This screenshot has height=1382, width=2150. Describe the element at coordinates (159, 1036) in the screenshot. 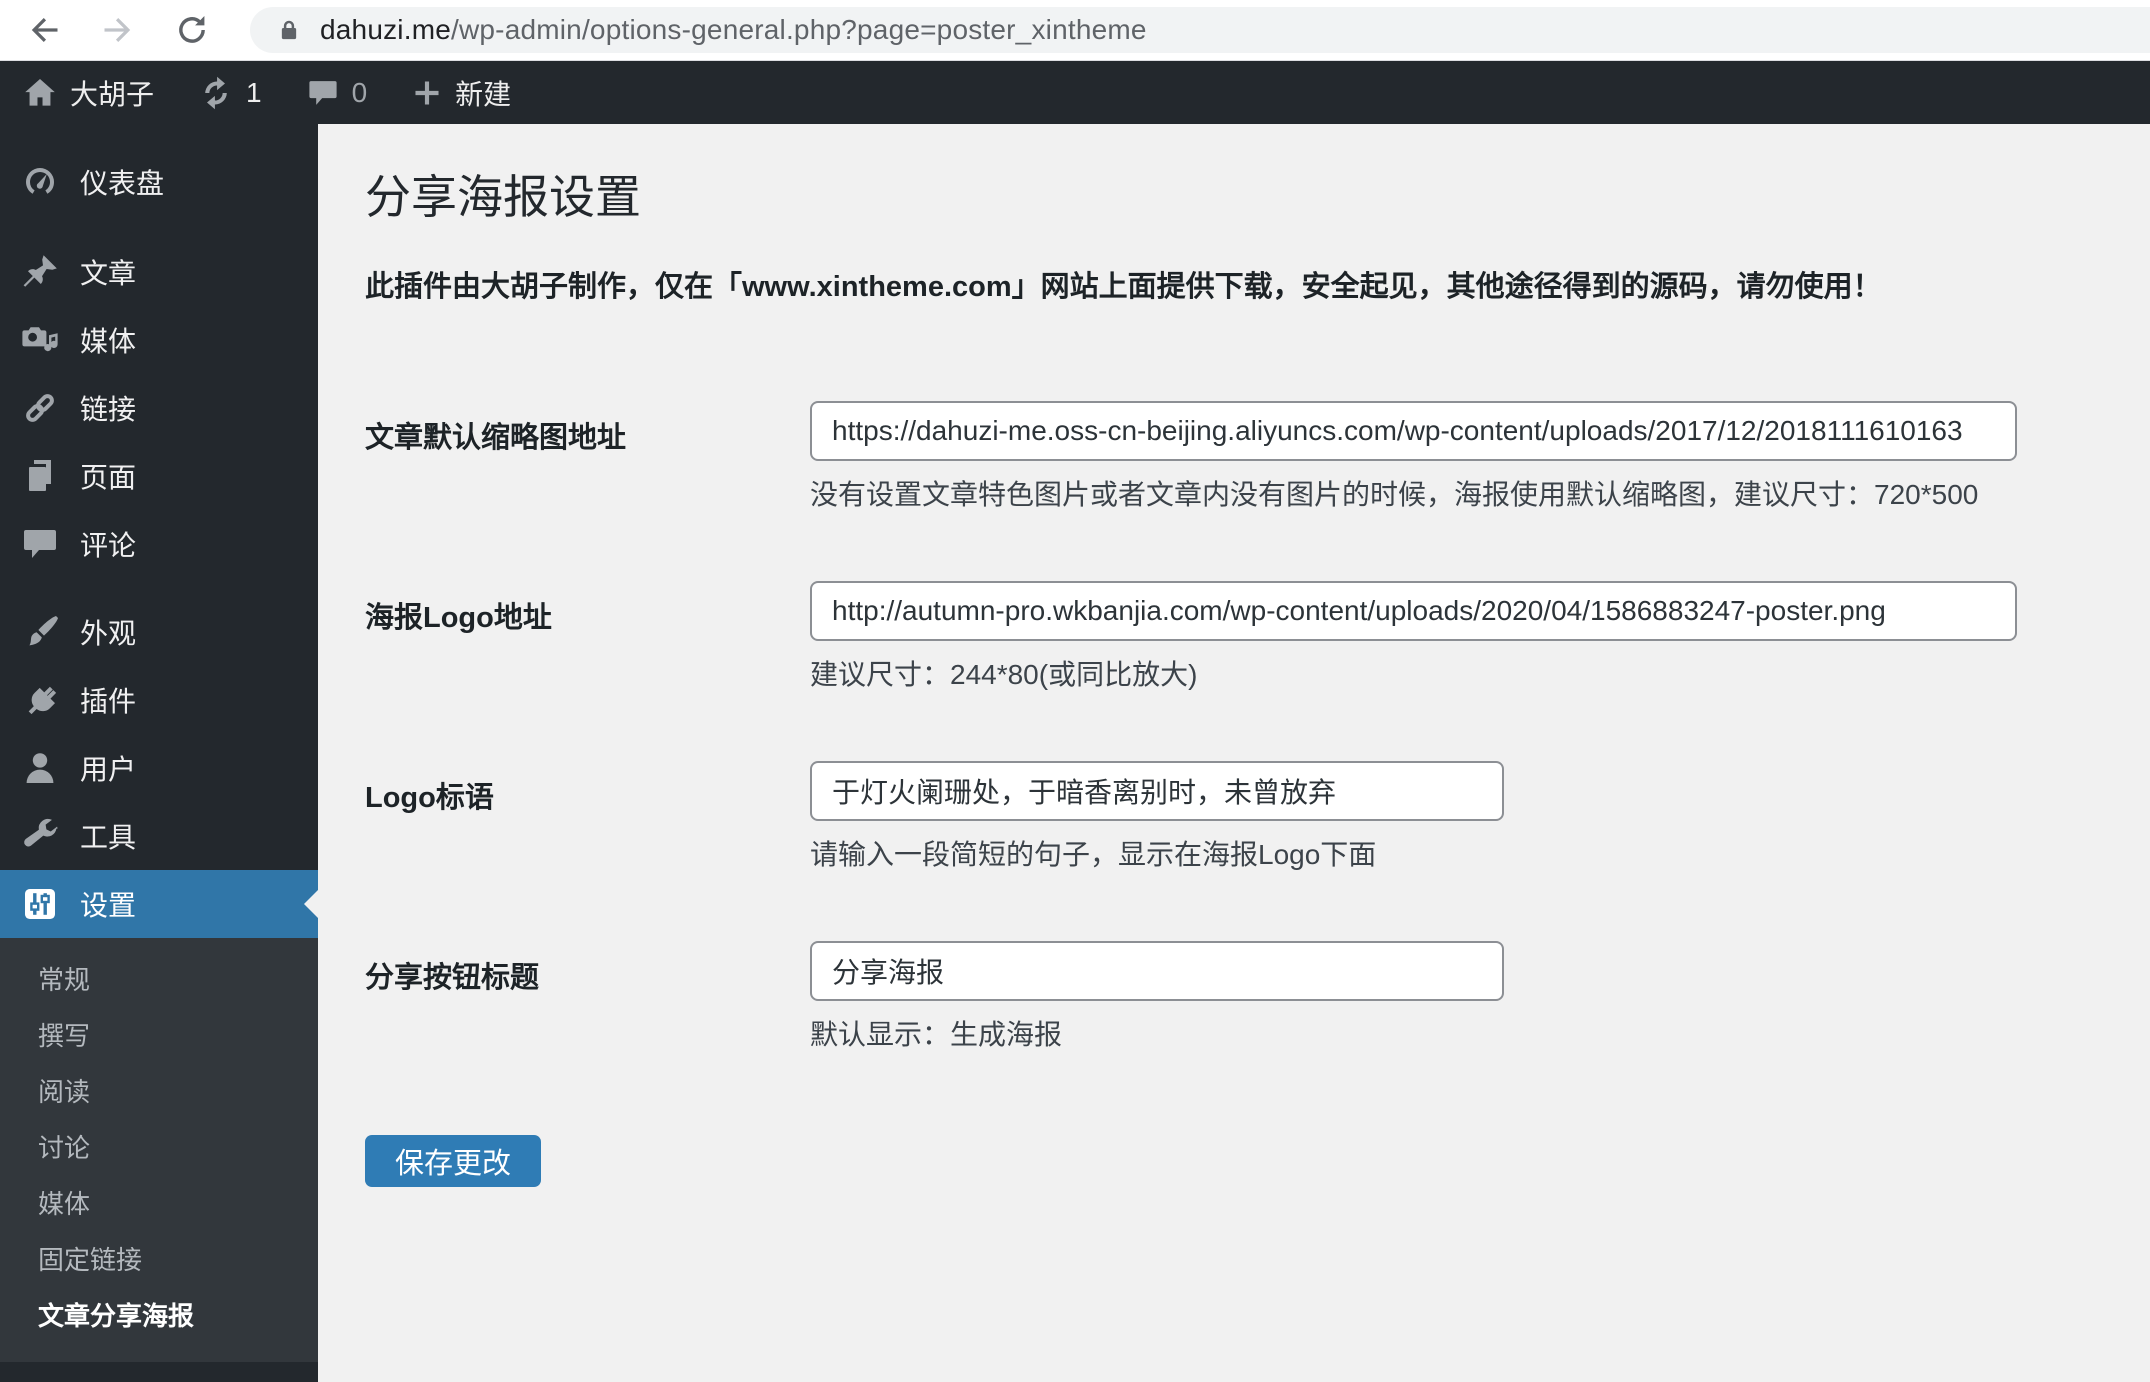

I see `submenu-item-writing: 撰写` at that location.